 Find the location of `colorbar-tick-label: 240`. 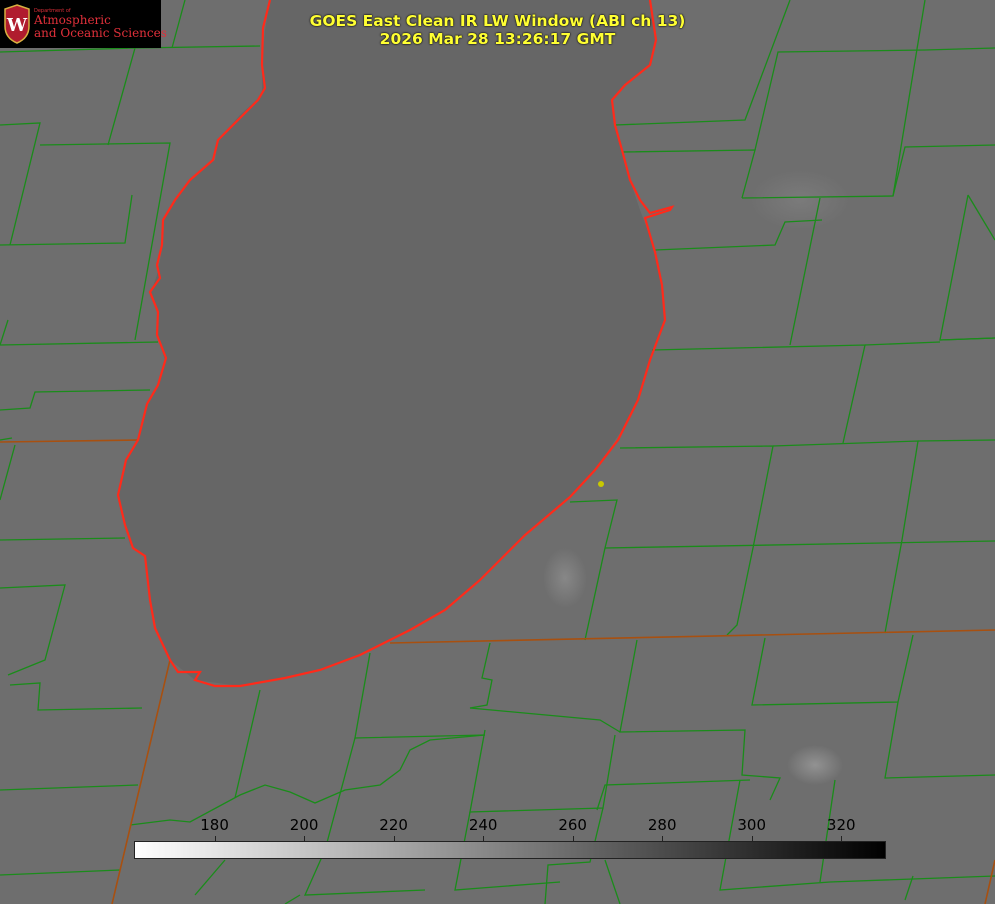

colorbar-tick-label: 240 is located at coordinates (483, 825).